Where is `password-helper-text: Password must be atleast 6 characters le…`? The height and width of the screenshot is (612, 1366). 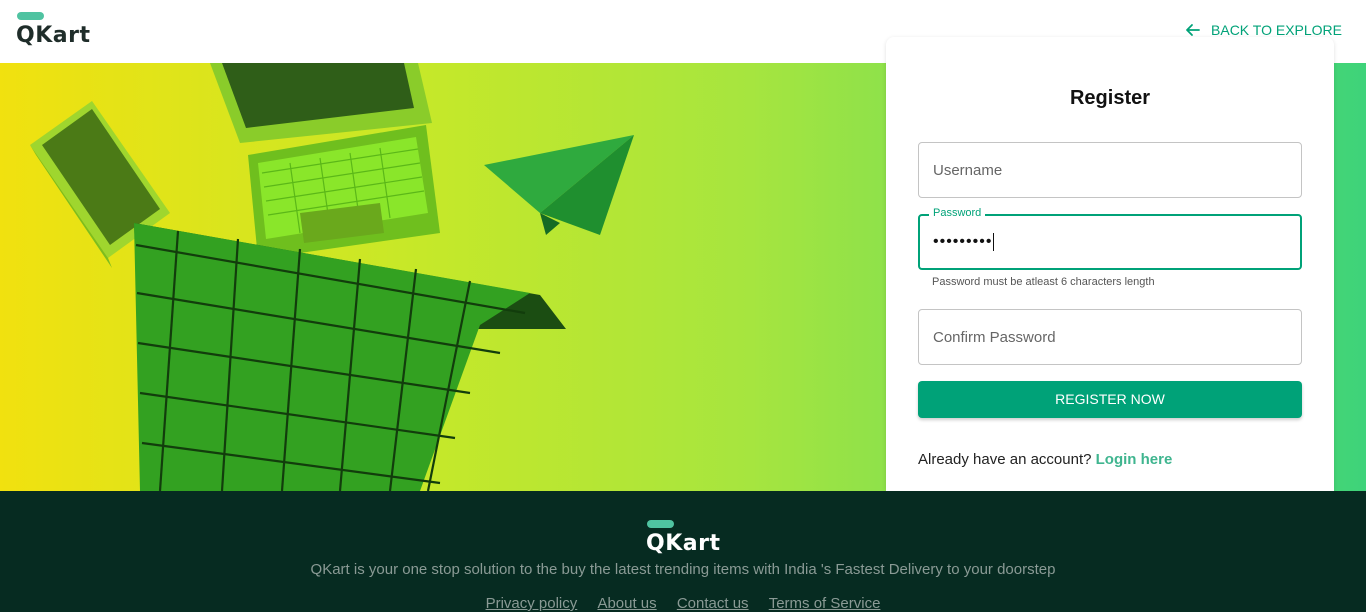 password-helper-text: Password must be atleast 6 characters le… is located at coordinates (1043, 282).